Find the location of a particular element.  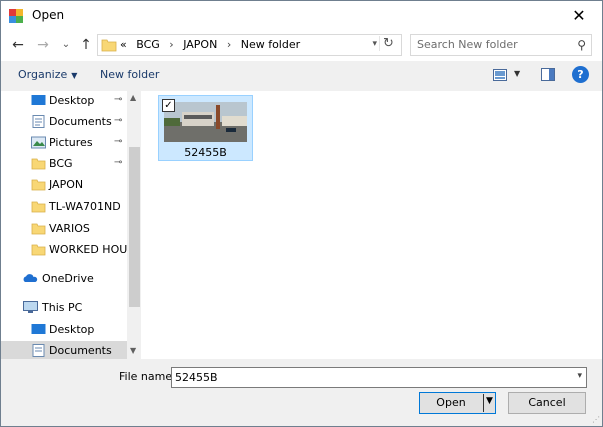

sidebar-item-japon: JAPON is located at coordinates (64, 185).